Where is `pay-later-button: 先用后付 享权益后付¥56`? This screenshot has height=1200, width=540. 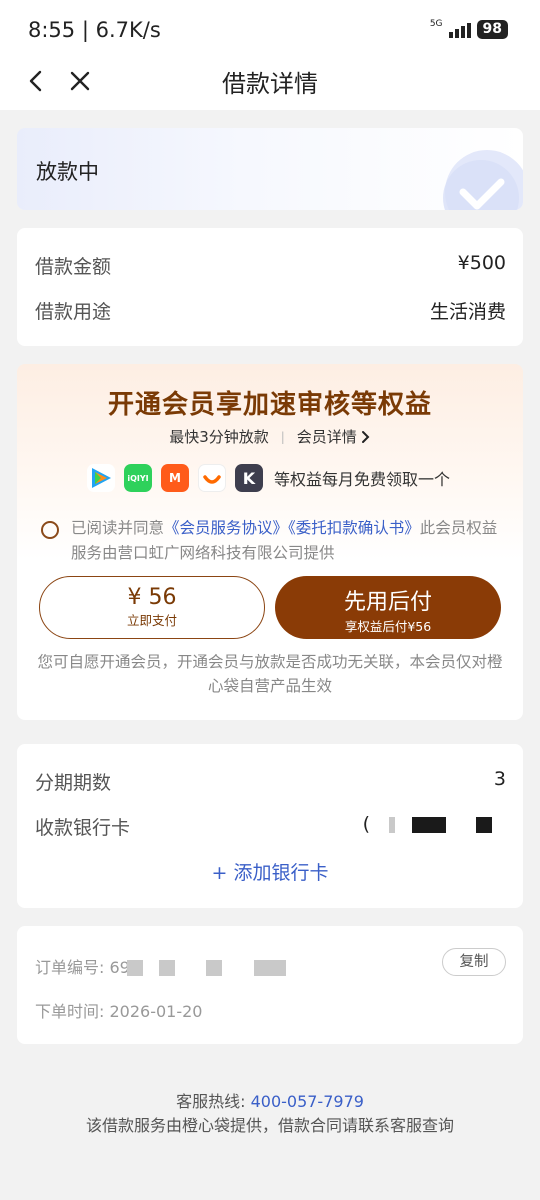 pay-later-button: 先用后付 享权益后付¥56 is located at coordinates (388, 607).